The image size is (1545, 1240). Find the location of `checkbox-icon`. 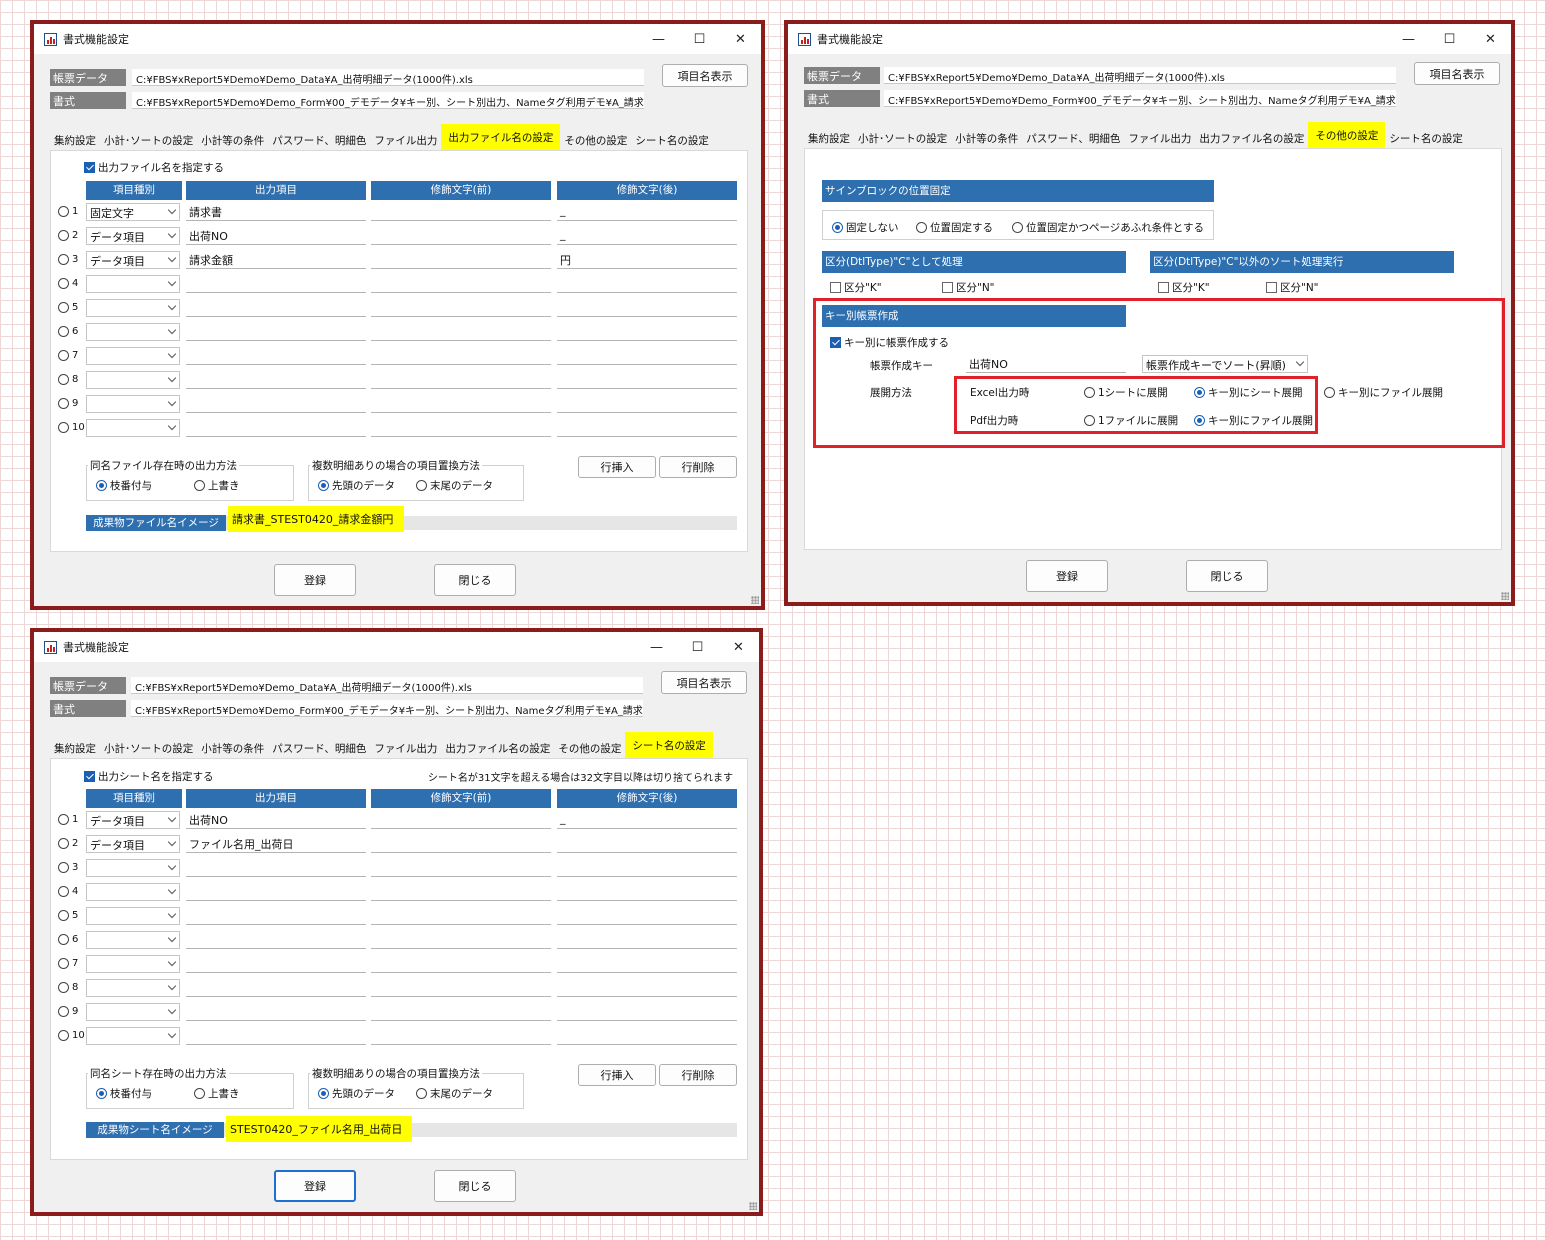

checkbox-icon is located at coordinates (1271, 287).